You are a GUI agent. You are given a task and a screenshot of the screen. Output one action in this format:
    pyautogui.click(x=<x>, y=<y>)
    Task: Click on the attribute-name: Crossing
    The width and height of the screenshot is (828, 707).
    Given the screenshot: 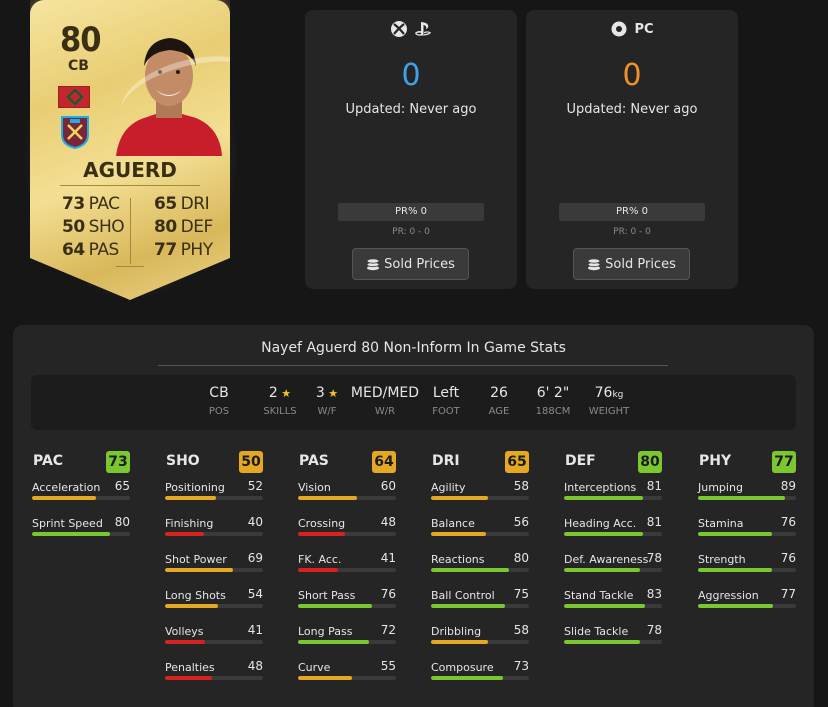 What is the action you would take?
    pyautogui.click(x=322, y=523)
    